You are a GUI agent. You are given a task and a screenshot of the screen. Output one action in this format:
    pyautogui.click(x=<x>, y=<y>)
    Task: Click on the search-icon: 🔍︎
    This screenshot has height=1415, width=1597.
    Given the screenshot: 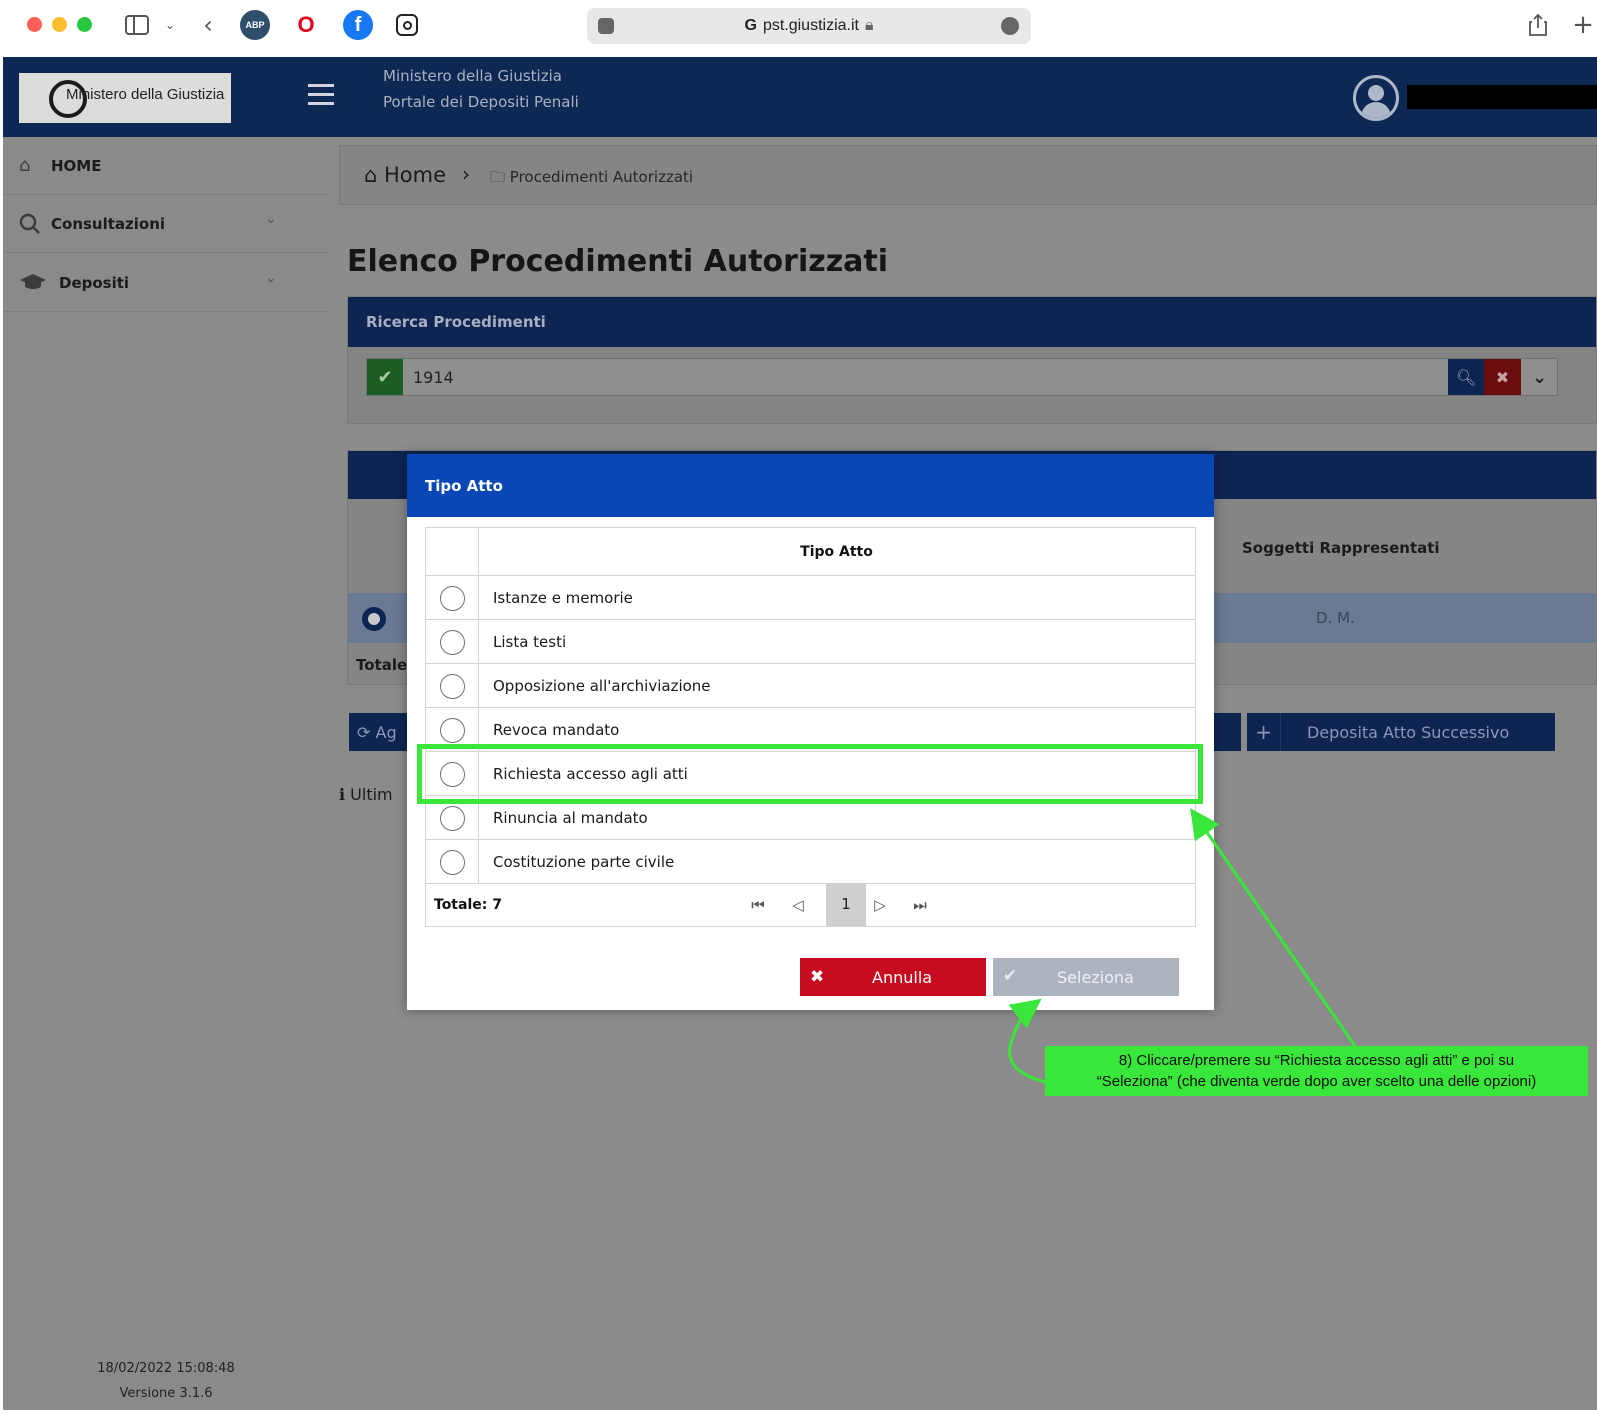 What is the action you would take?
    pyautogui.click(x=1466, y=377)
    